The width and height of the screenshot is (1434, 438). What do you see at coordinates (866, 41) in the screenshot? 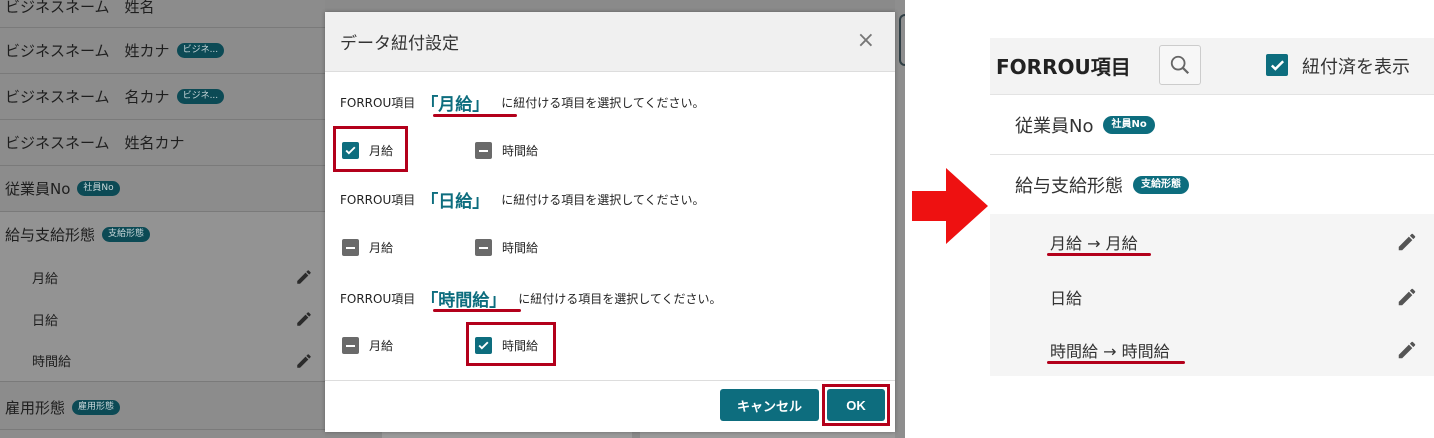
I see `close-icon: ×` at bounding box center [866, 41].